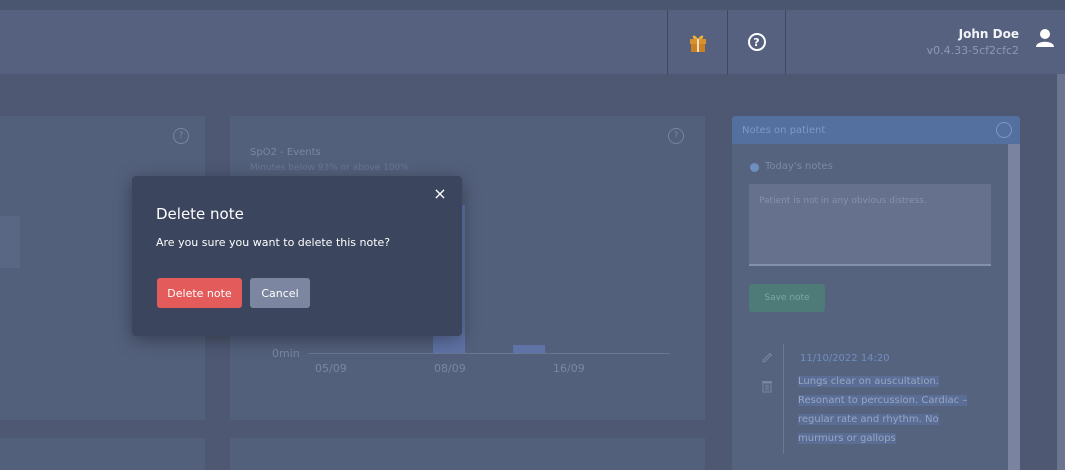  I want to click on page-scrollbar, so click(1061, 272).